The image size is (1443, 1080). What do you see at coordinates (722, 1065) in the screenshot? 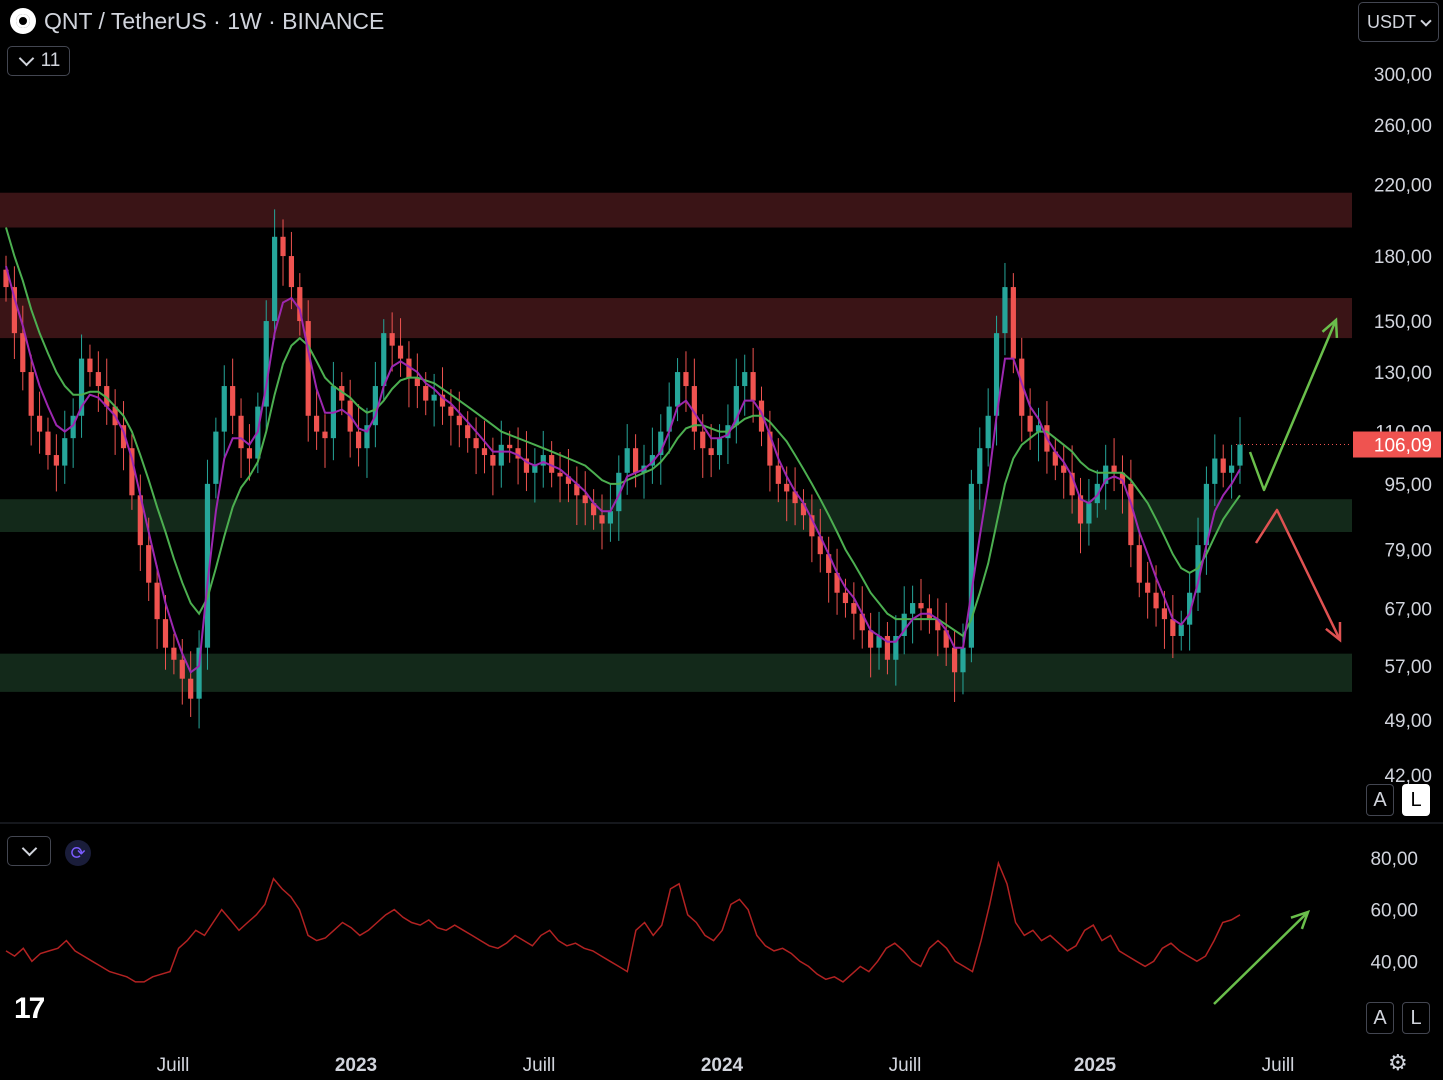
I see `time-axis-label: 2024` at bounding box center [722, 1065].